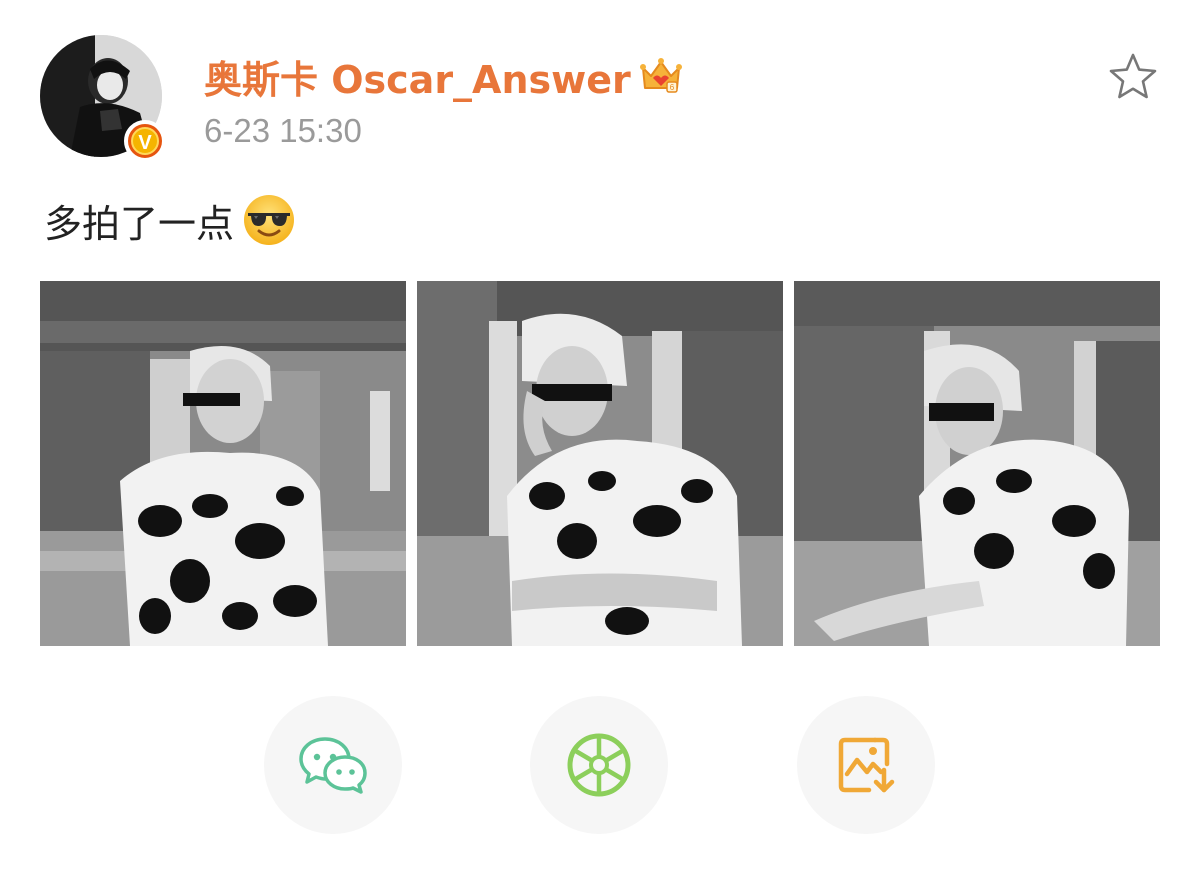 The width and height of the screenshot is (1200, 871). Describe the element at coordinates (269, 220) in the screenshot. I see `sunglasses-face-emoji` at that location.